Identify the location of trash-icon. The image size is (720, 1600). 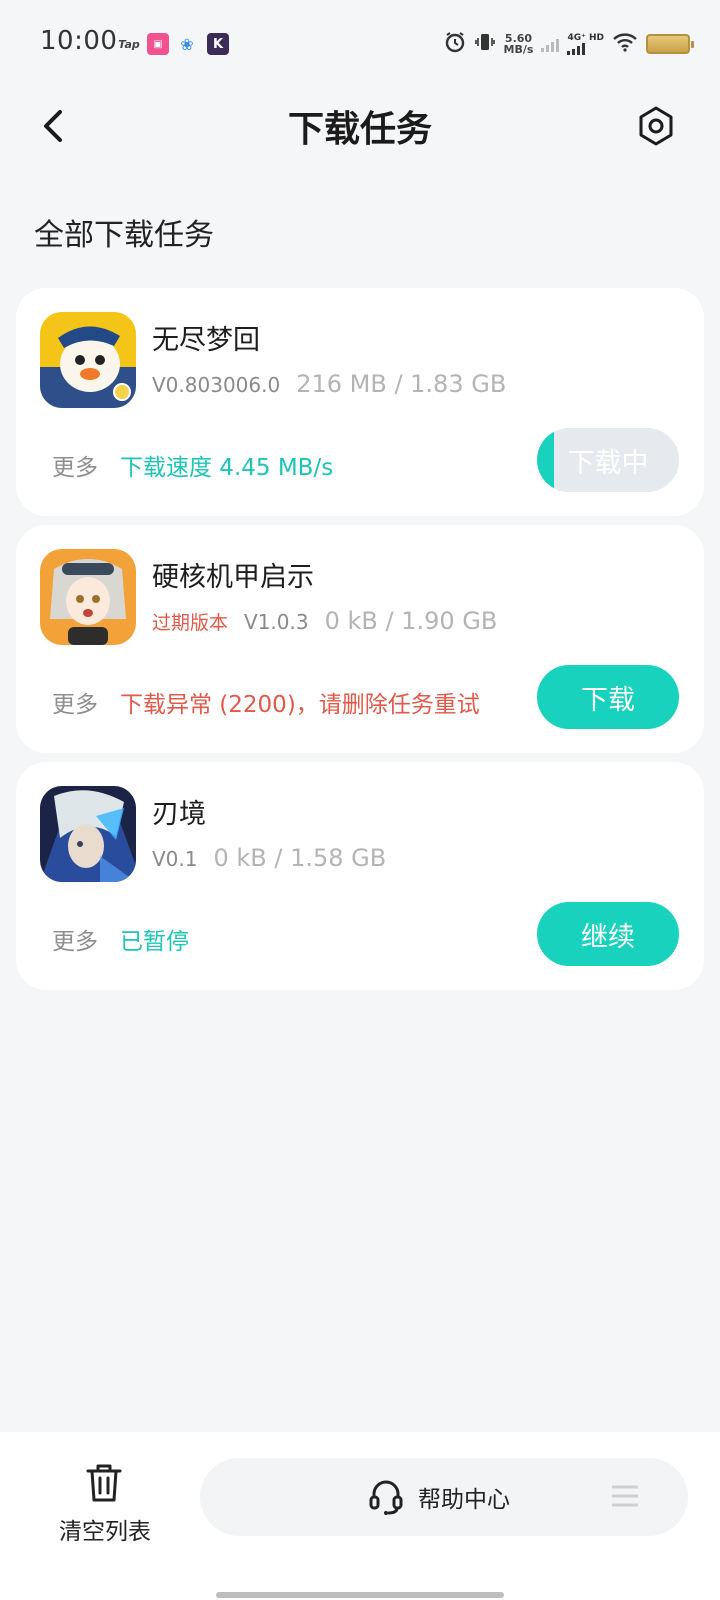
(104, 1483).